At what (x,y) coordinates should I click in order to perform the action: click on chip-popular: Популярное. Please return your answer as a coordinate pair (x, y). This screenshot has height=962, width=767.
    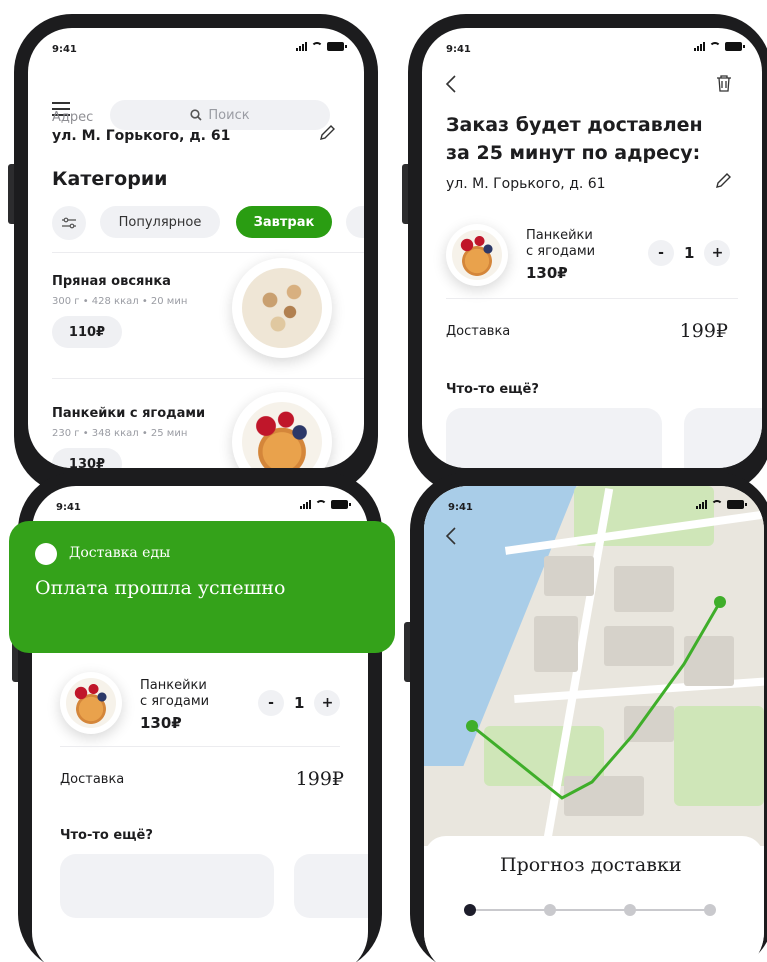
    Looking at the image, I should click on (160, 222).